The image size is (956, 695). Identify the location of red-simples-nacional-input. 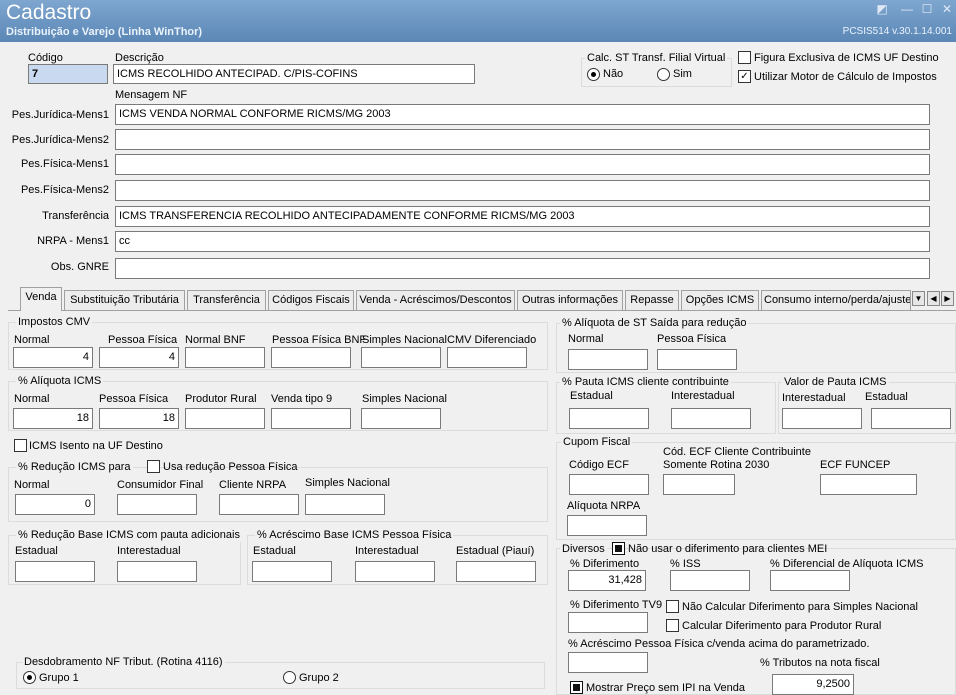
(345, 504).